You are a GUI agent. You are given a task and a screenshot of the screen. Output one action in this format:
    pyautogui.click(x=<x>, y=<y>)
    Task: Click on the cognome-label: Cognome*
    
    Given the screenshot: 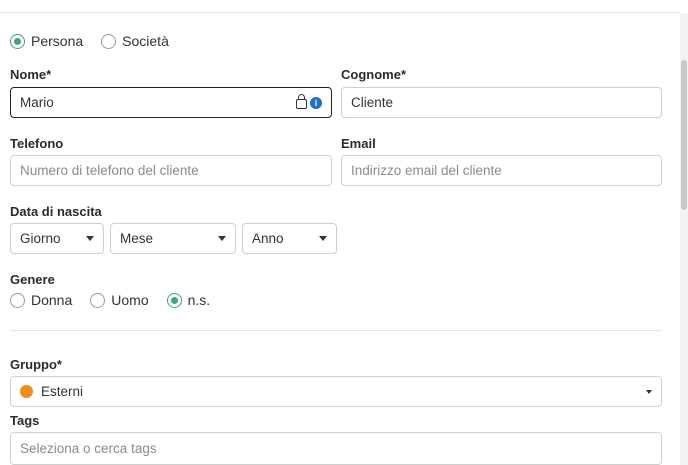 What is the action you would take?
    pyautogui.click(x=373, y=74)
    